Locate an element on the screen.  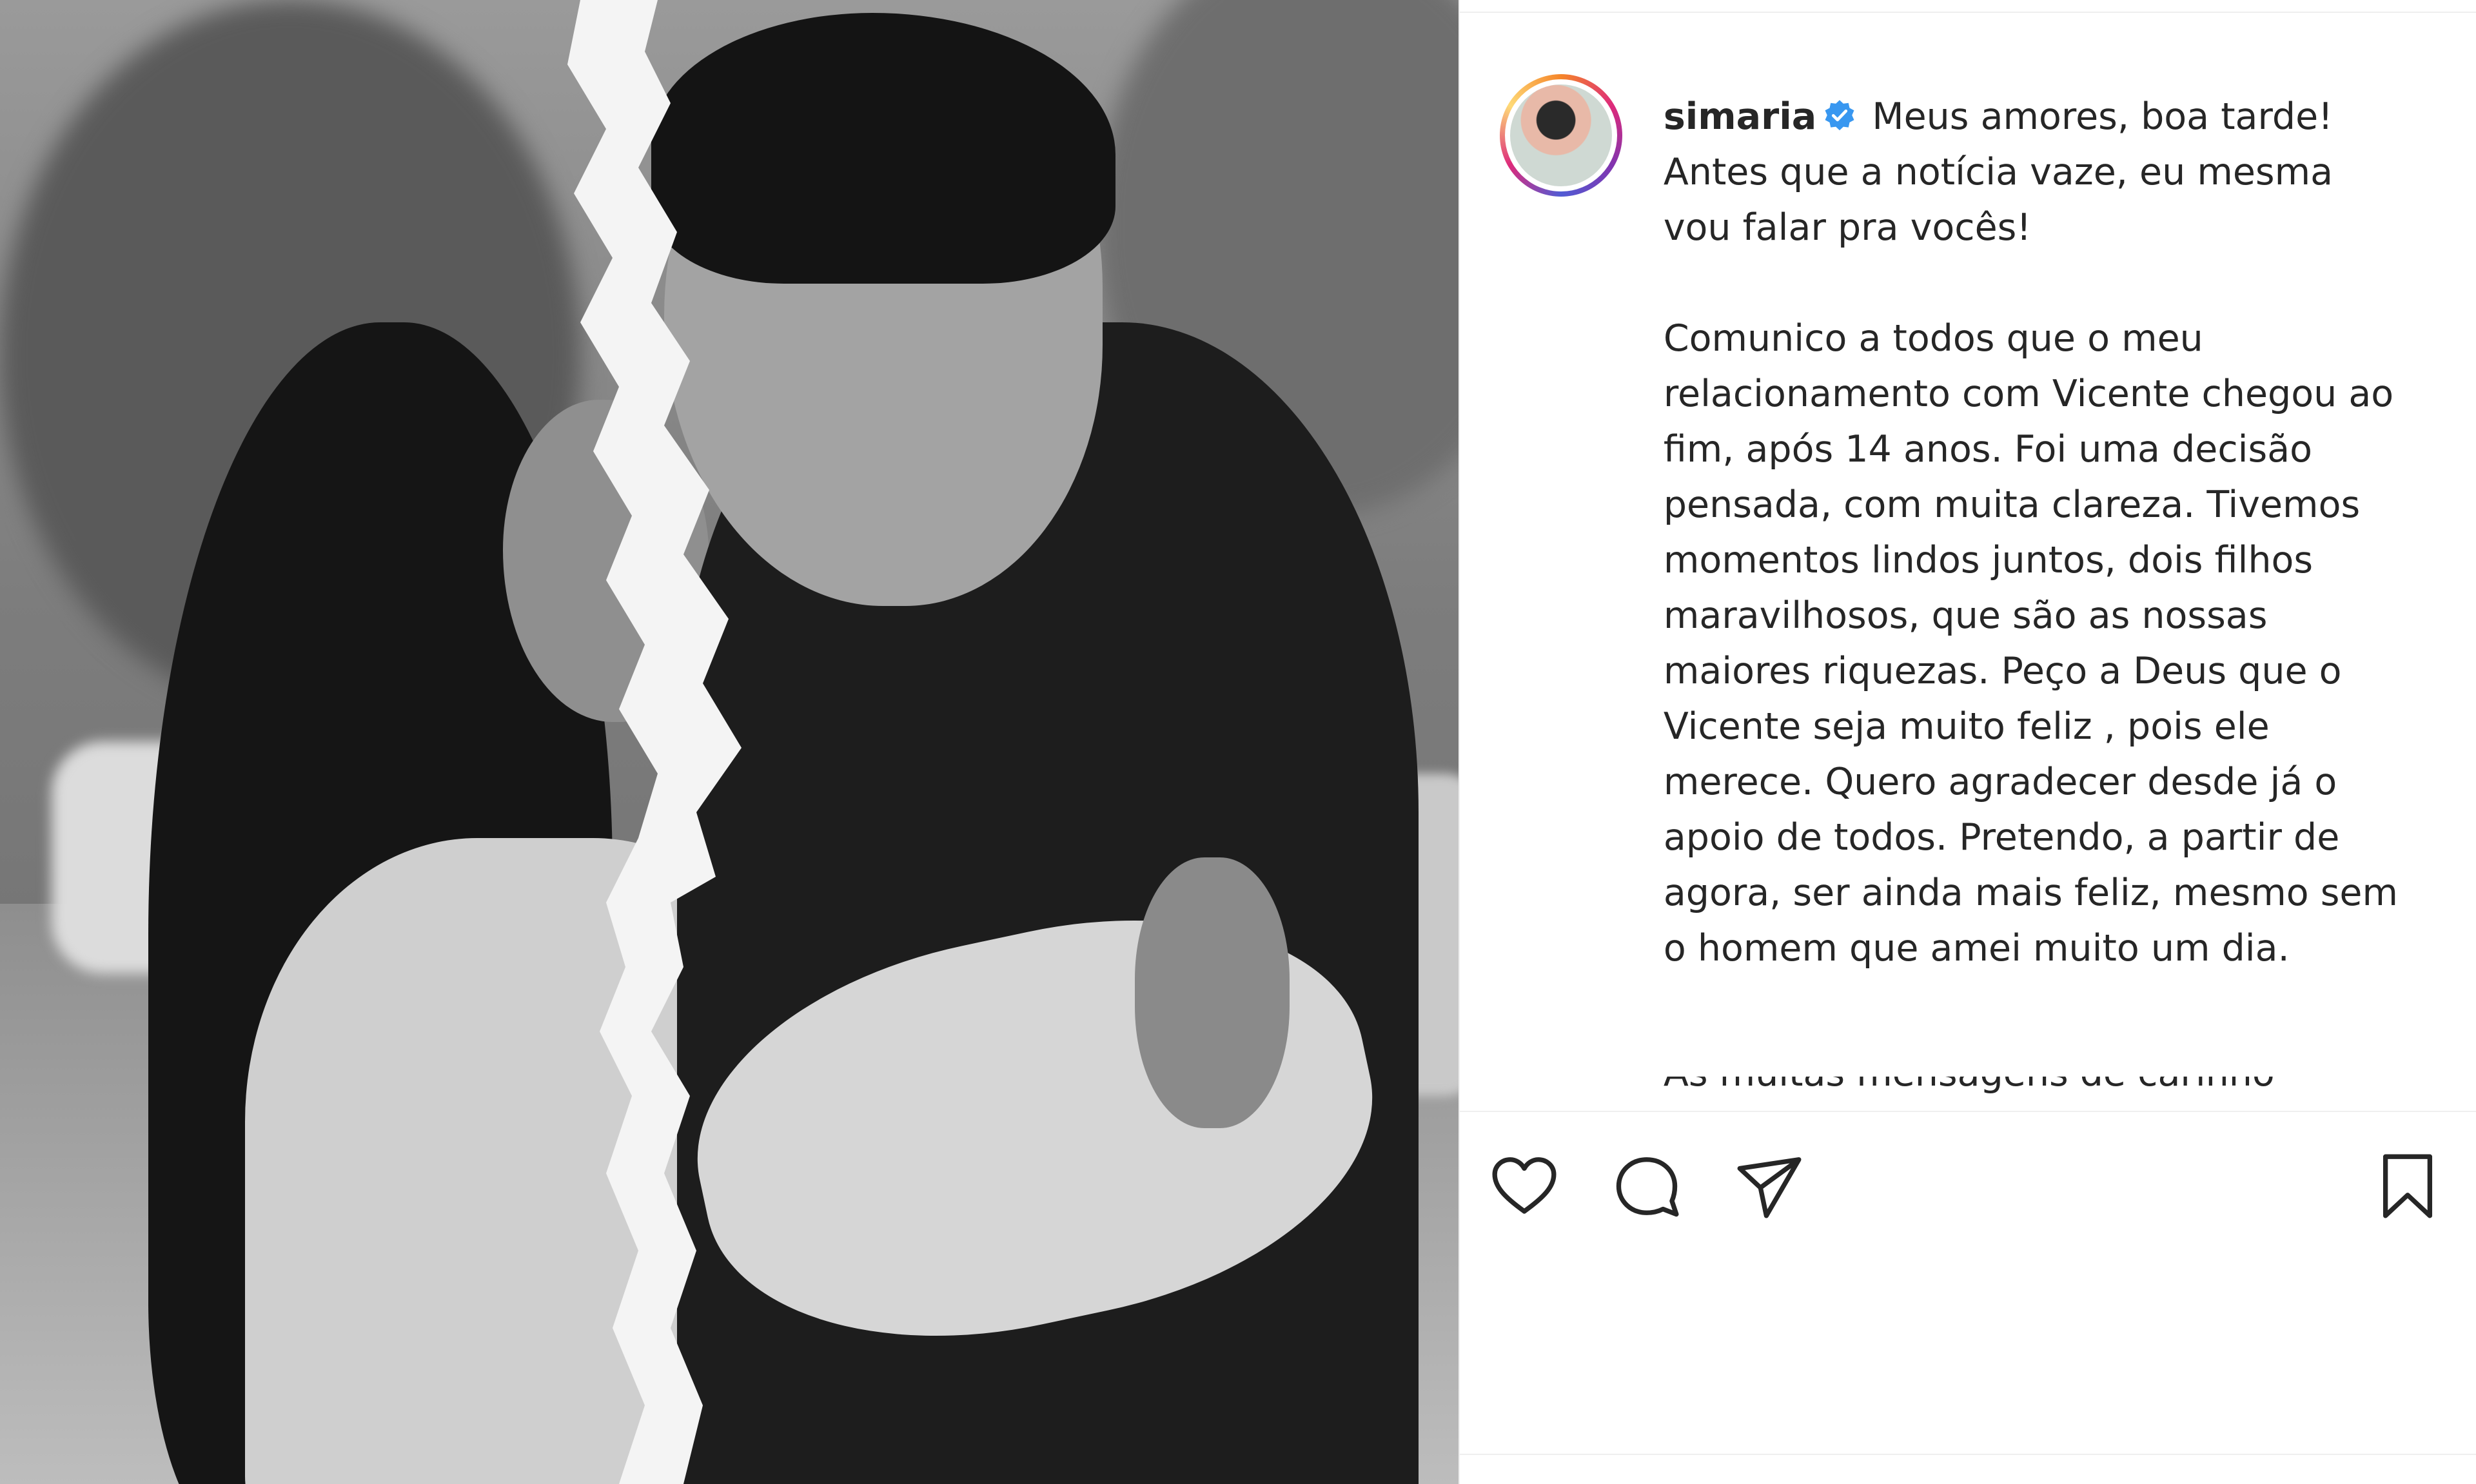
comment-icon is located at coordinates (1647, 1187).